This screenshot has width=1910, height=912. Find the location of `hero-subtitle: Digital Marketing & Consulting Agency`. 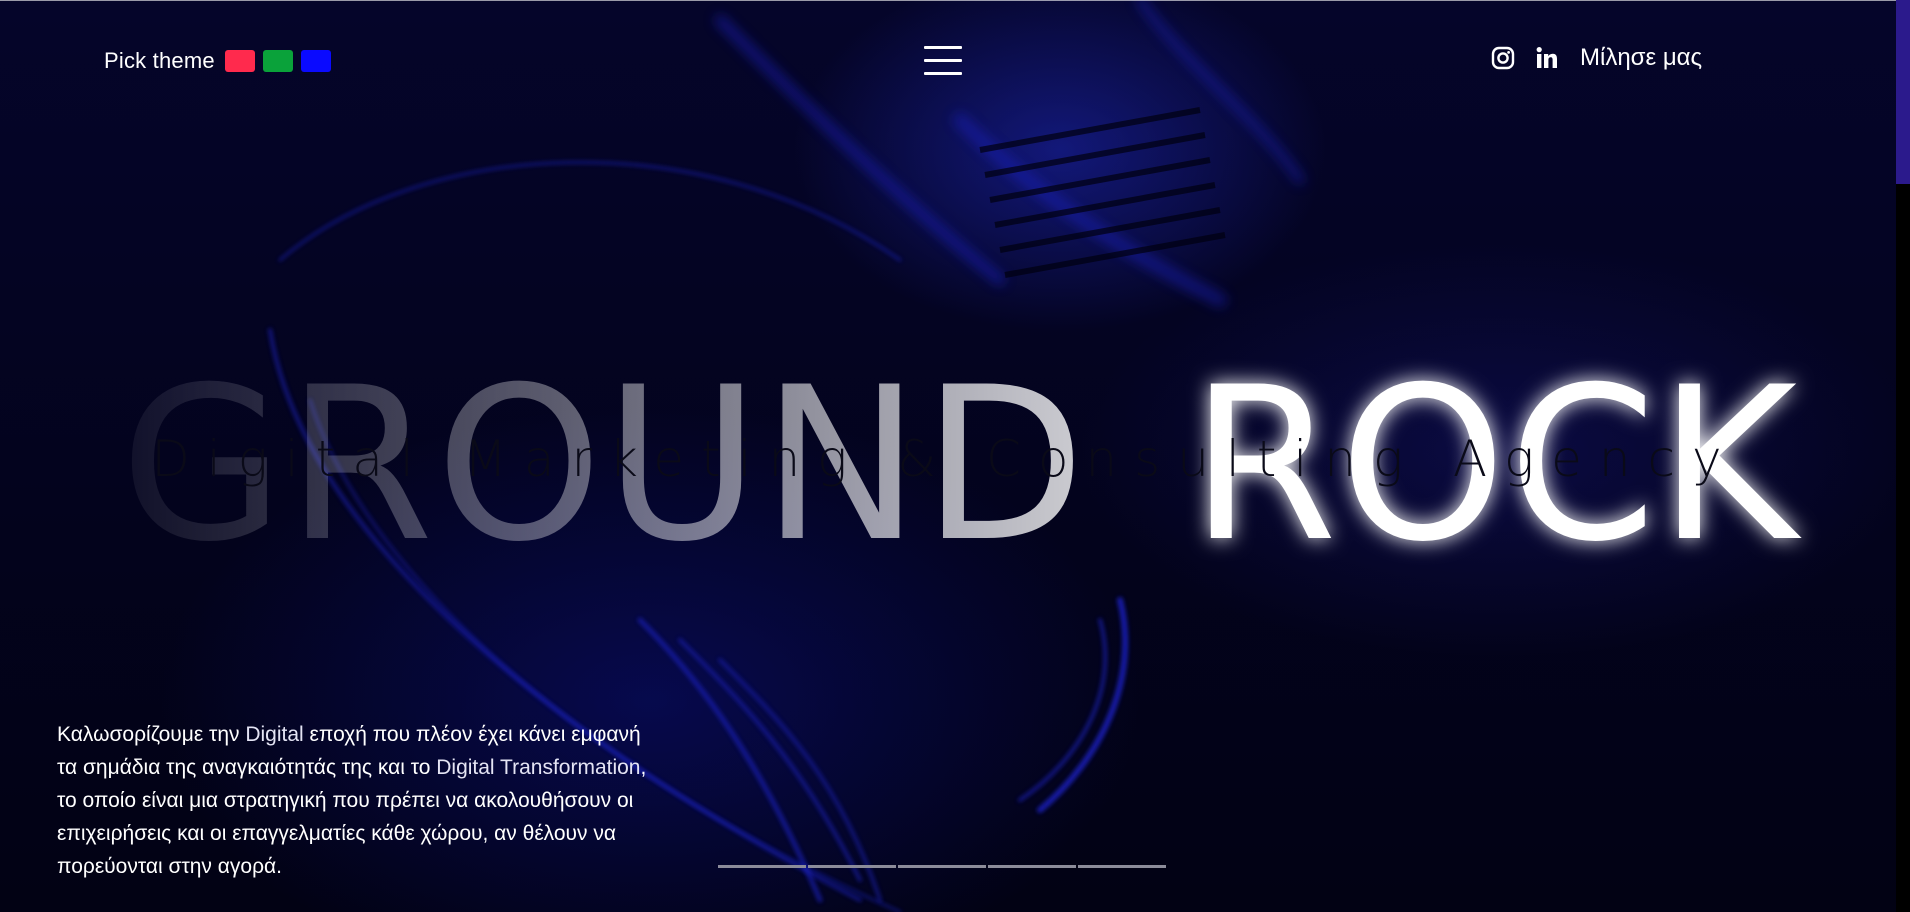

hero-subtitle: Digital Marketing & Consulting Agency is located at coordinates (945, 459).